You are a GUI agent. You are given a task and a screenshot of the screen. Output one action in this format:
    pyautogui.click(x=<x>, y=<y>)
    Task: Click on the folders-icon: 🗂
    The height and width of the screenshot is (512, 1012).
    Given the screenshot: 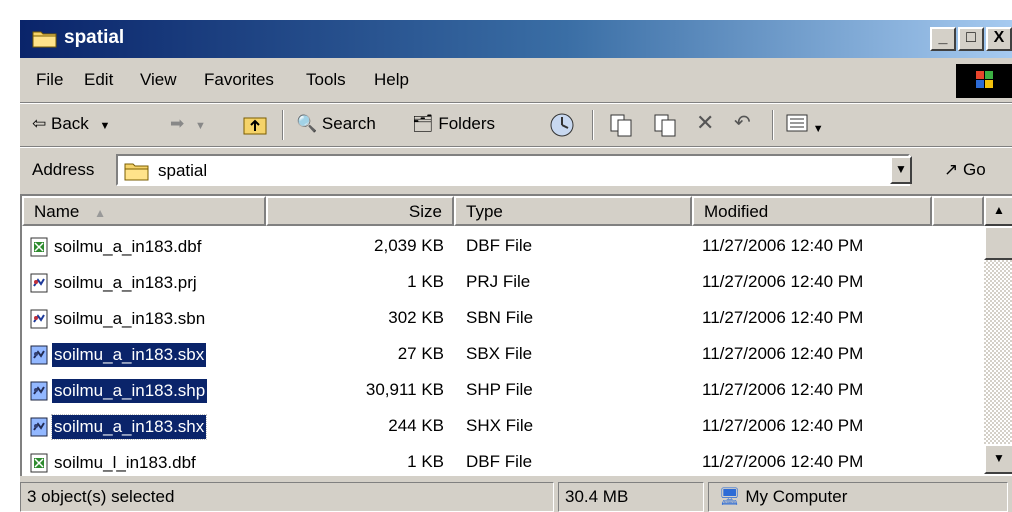 What is the action you would take?
    pyautogui.click(x=423, y=123)
    